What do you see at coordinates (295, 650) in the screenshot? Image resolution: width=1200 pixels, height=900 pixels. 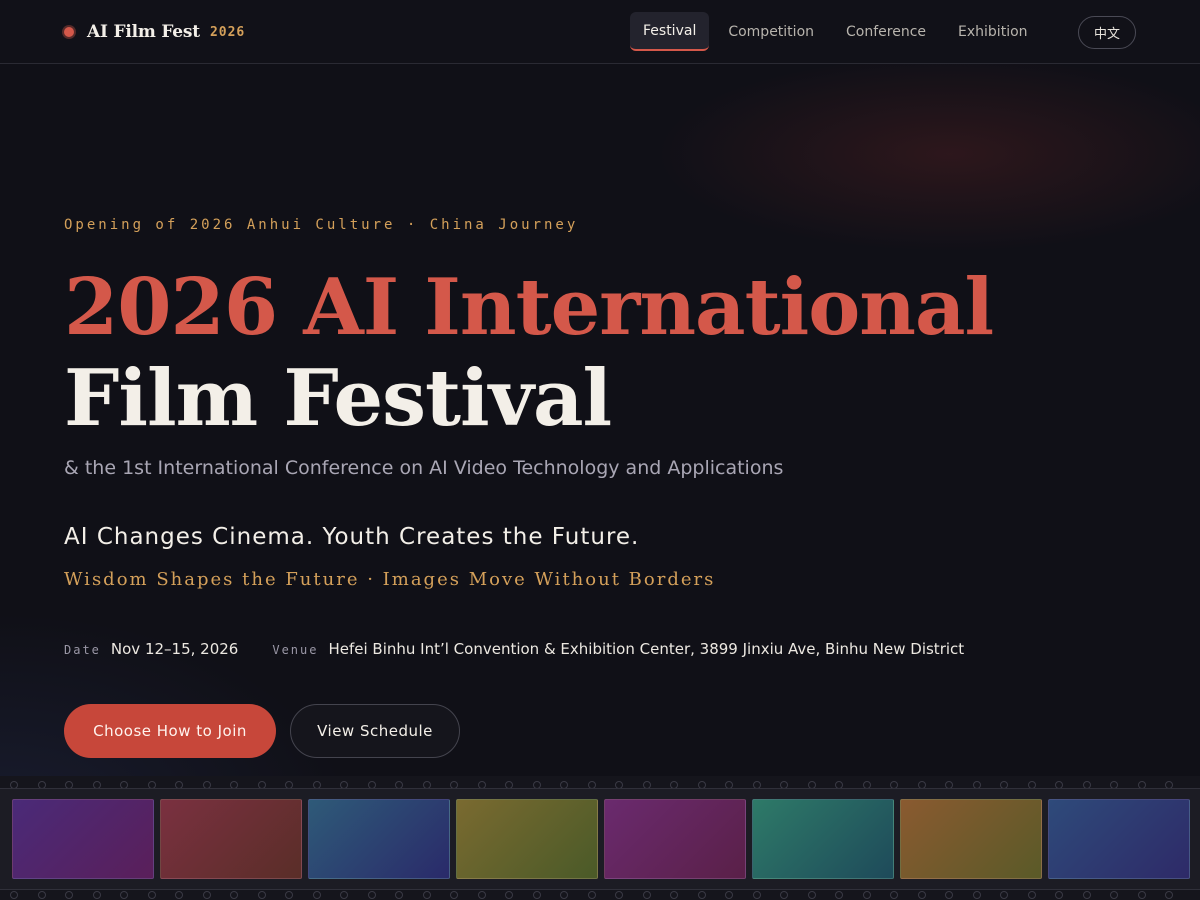 I see `venue-label: Venue` at bounding box center [295, 650].